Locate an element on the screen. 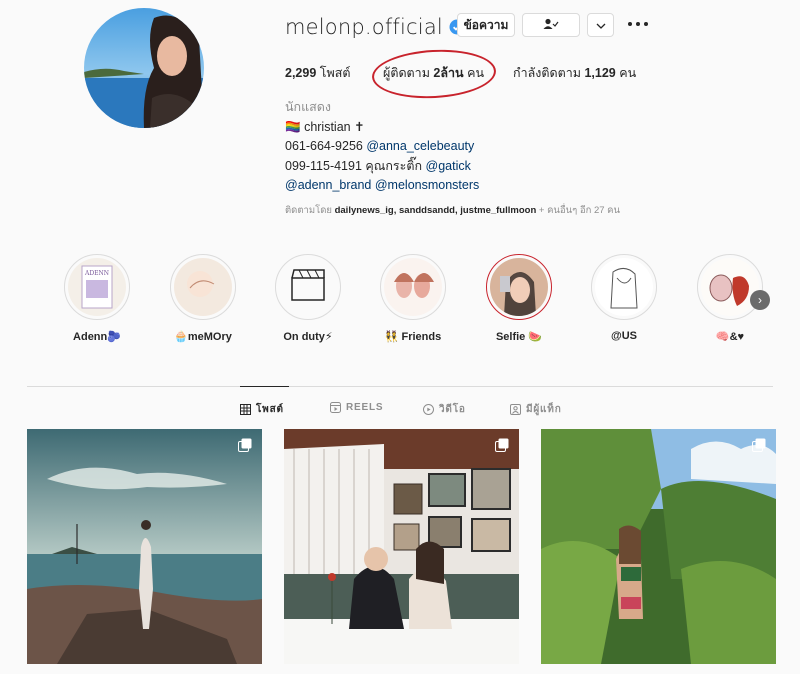 Image resolution: width=800 pixels, height=674 pixels. highlight-item: 👯 Friends is located at coordinates (413, 298).